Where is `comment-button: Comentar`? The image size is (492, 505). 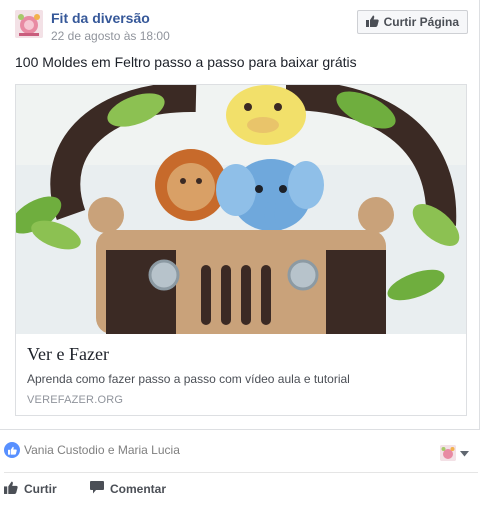 comment-button: Comentar is located at coordinates (128, 489).